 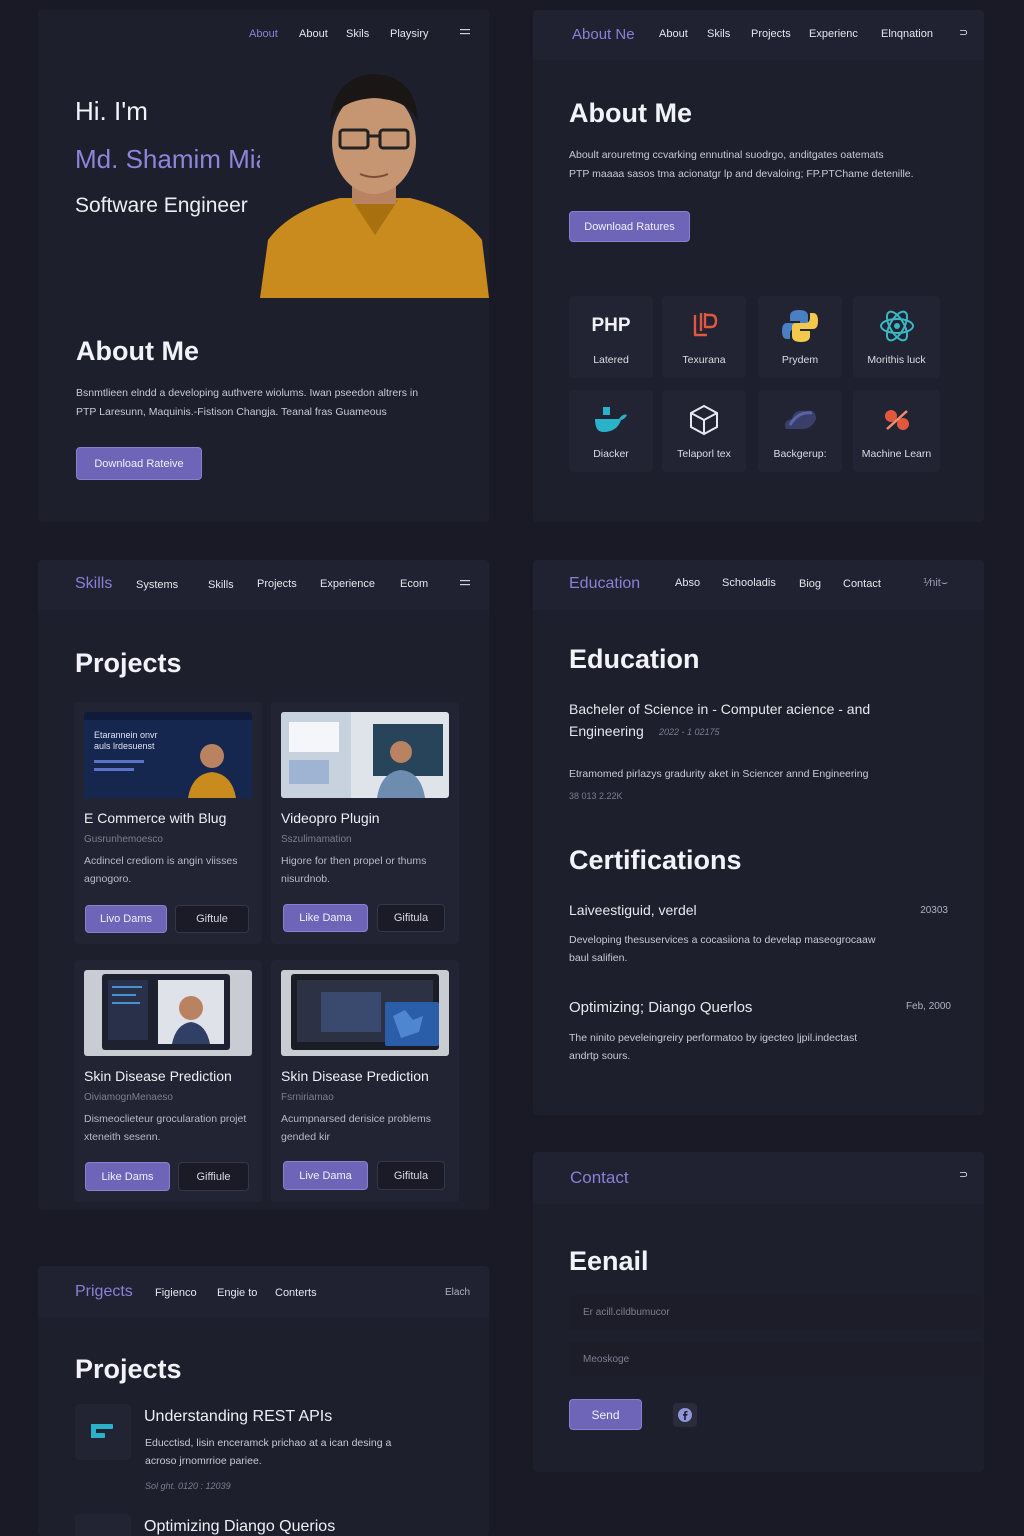 What do you see at coordinates (104, 1292) in the screenshot?
I see `nav-brand: Prigects` at bounding box center [104, 1292].